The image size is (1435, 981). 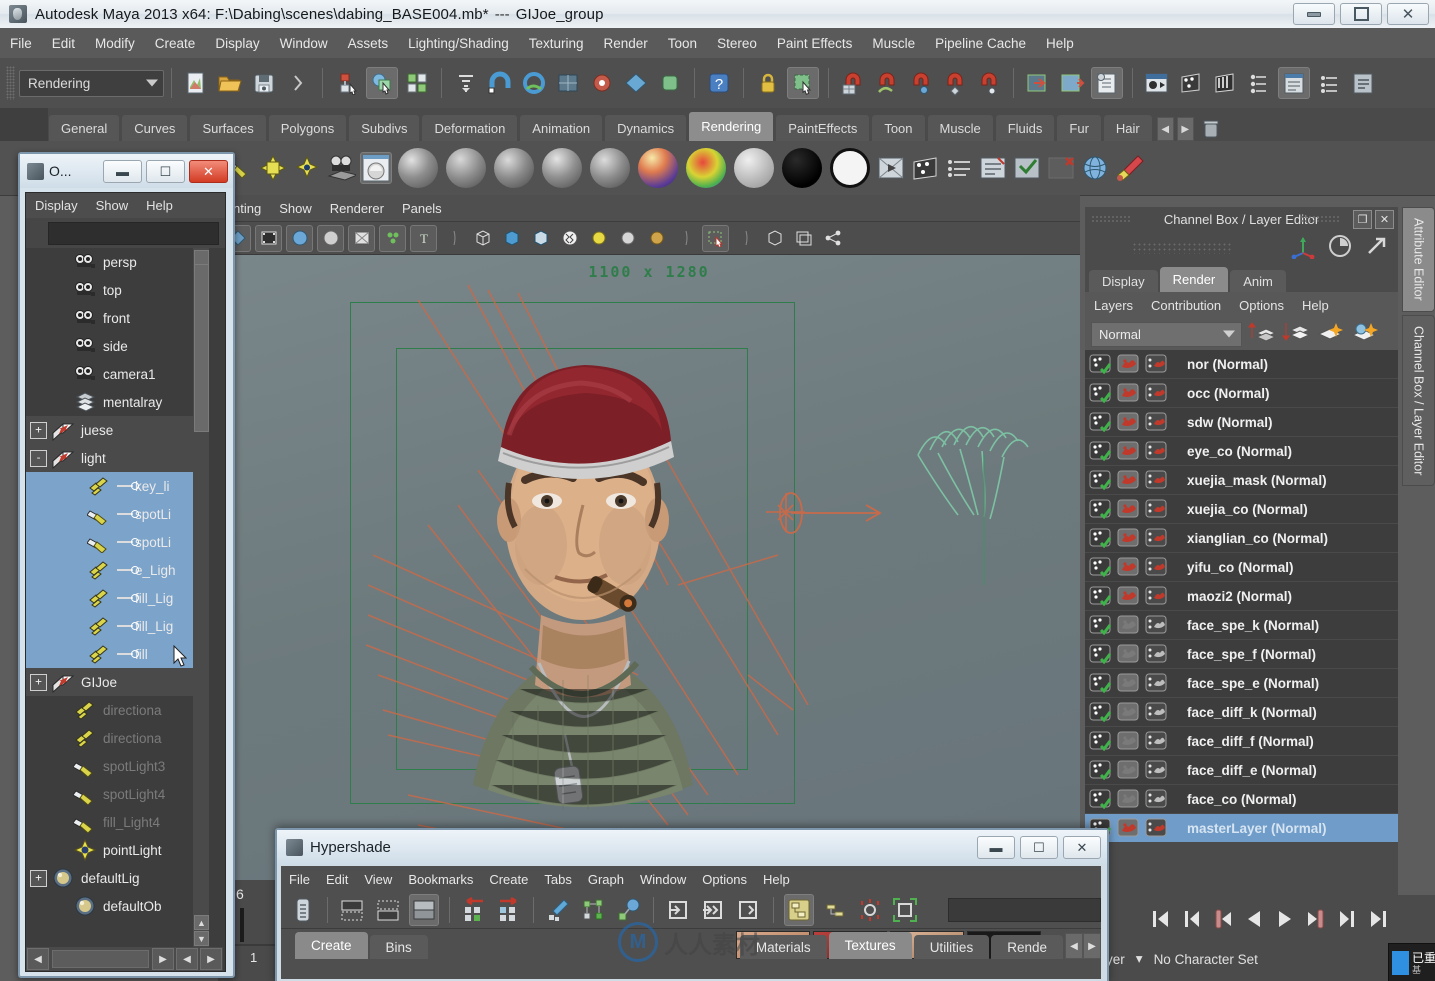 I want to click on shelf-next-icon: ▶, so click(x=1185, y=129).